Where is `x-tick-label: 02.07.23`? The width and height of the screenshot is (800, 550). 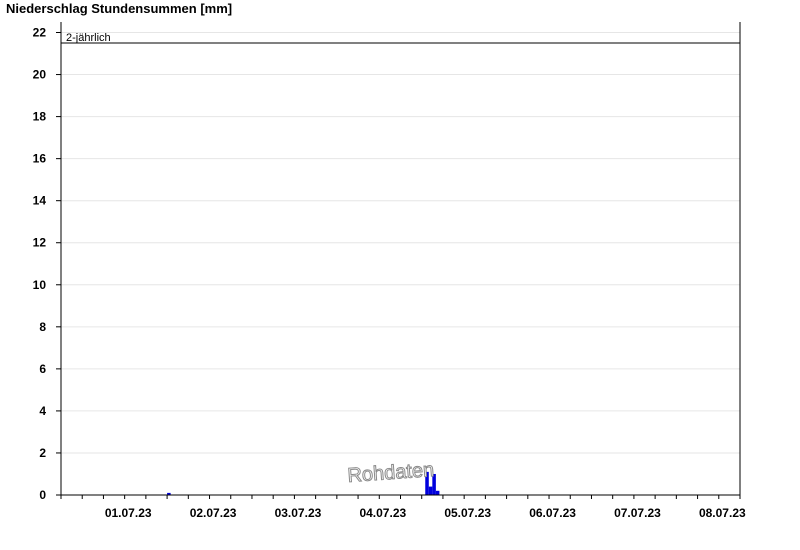 x-tick-label: 02.07.23 is located at coordinates (213, 513).